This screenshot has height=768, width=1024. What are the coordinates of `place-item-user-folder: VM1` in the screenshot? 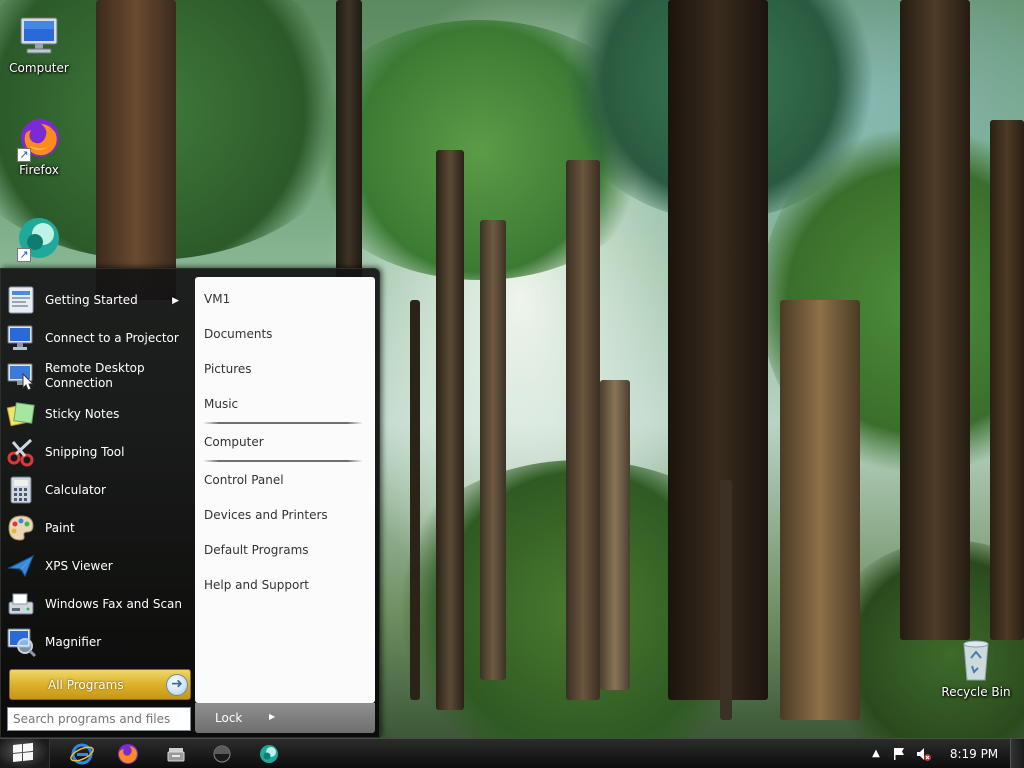 It's located at (284, 299).